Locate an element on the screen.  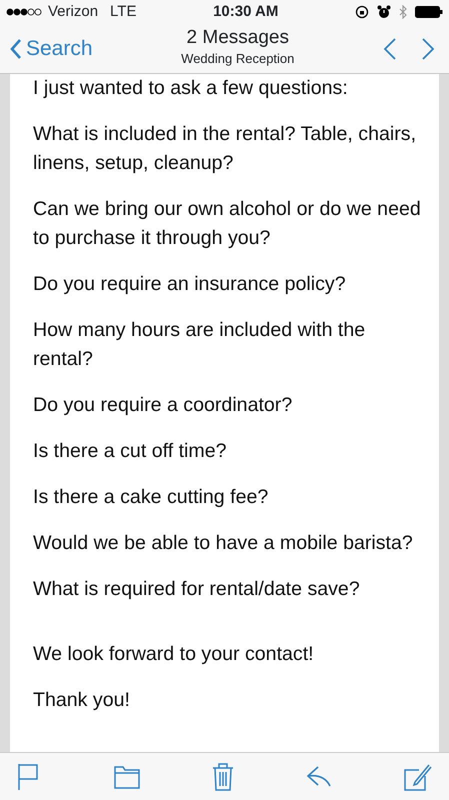
message-paragraph: I just wanted to ask a few questions: is located at coordinates (191, 88).